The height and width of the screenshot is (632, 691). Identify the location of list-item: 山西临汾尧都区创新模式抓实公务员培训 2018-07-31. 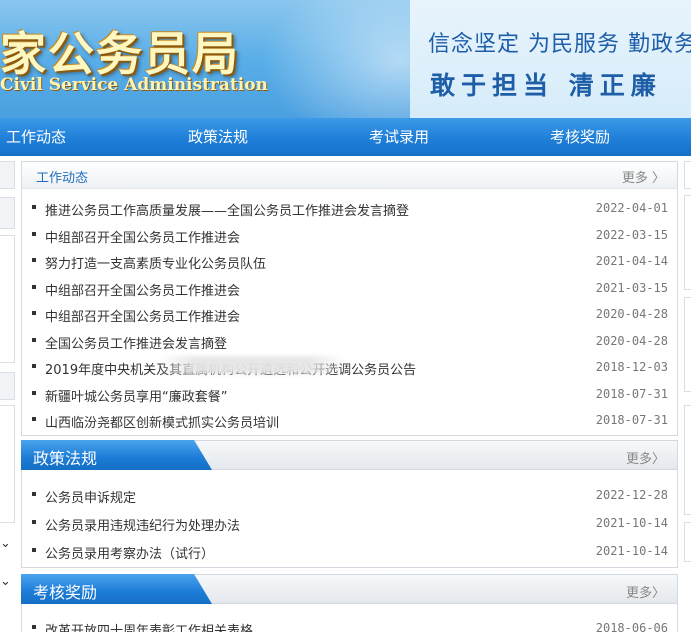
(350, 421).